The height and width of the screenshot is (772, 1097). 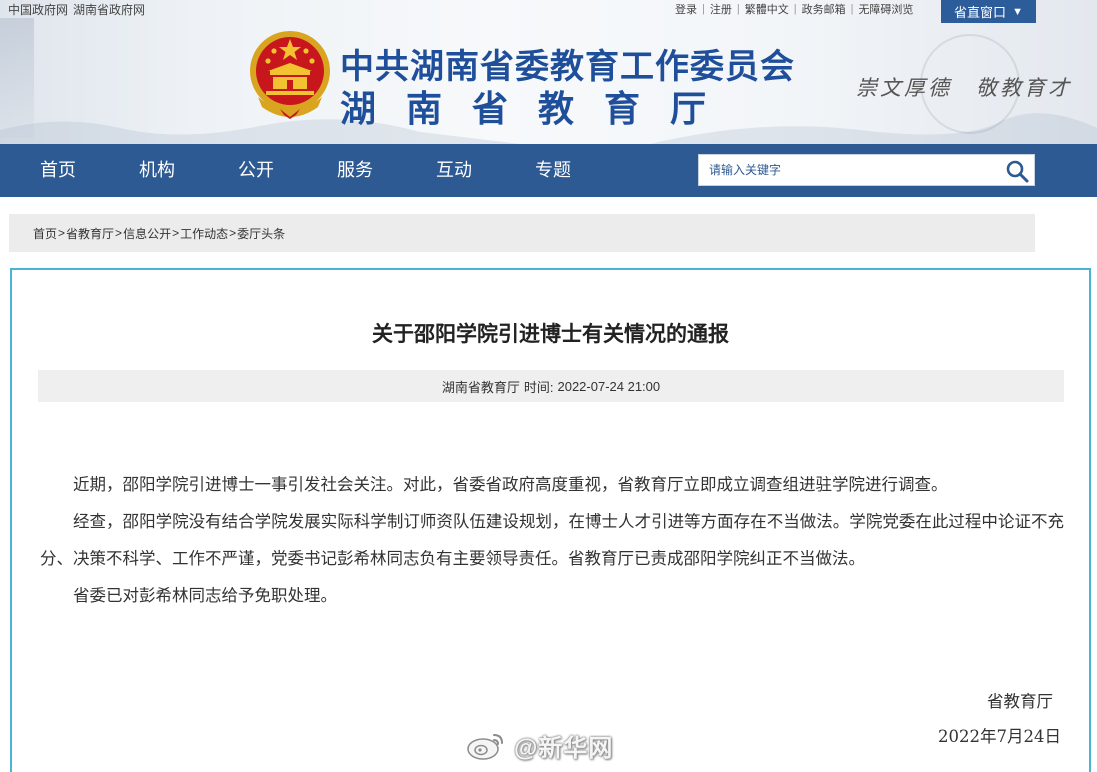 I want to click on link-hunan-gov: 湖南省政府网, so click(x=109, y=9).